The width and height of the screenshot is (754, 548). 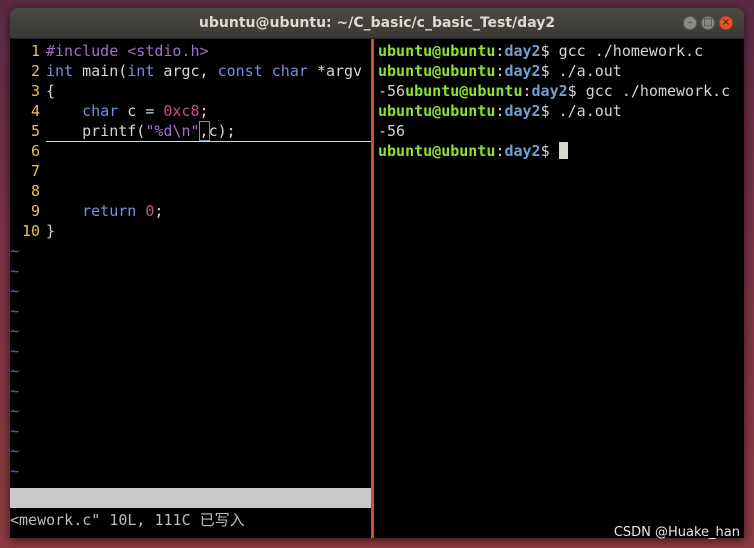 What do you see at coordinates (181, 111) in the screenshot?
I see `code-token: 0xc8` at bounding box center [181, 111].